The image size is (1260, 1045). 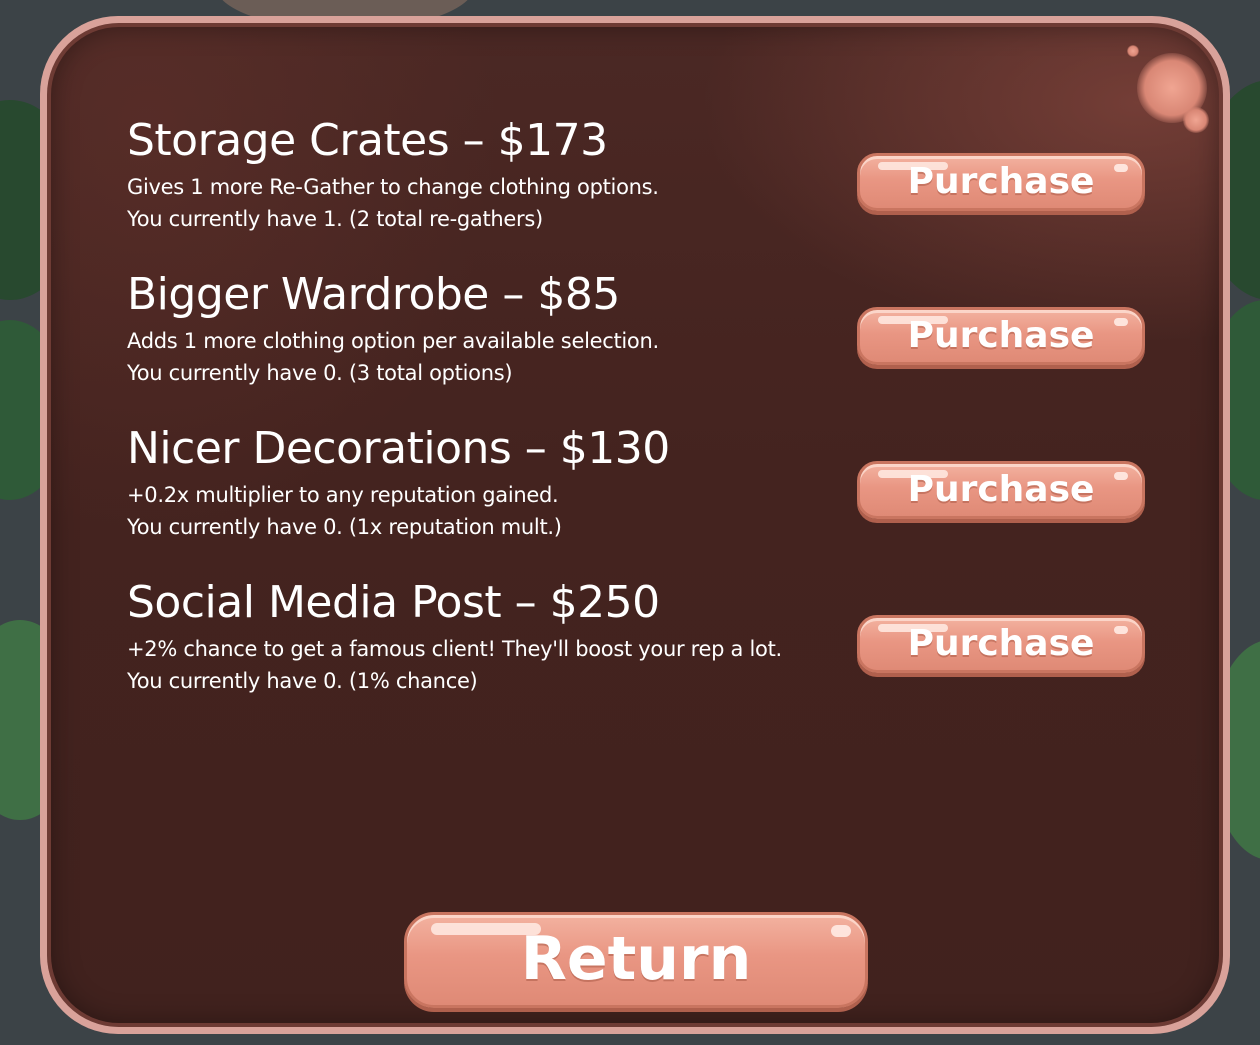 I want to click on return-button: Return, so click(x=636, y=960).